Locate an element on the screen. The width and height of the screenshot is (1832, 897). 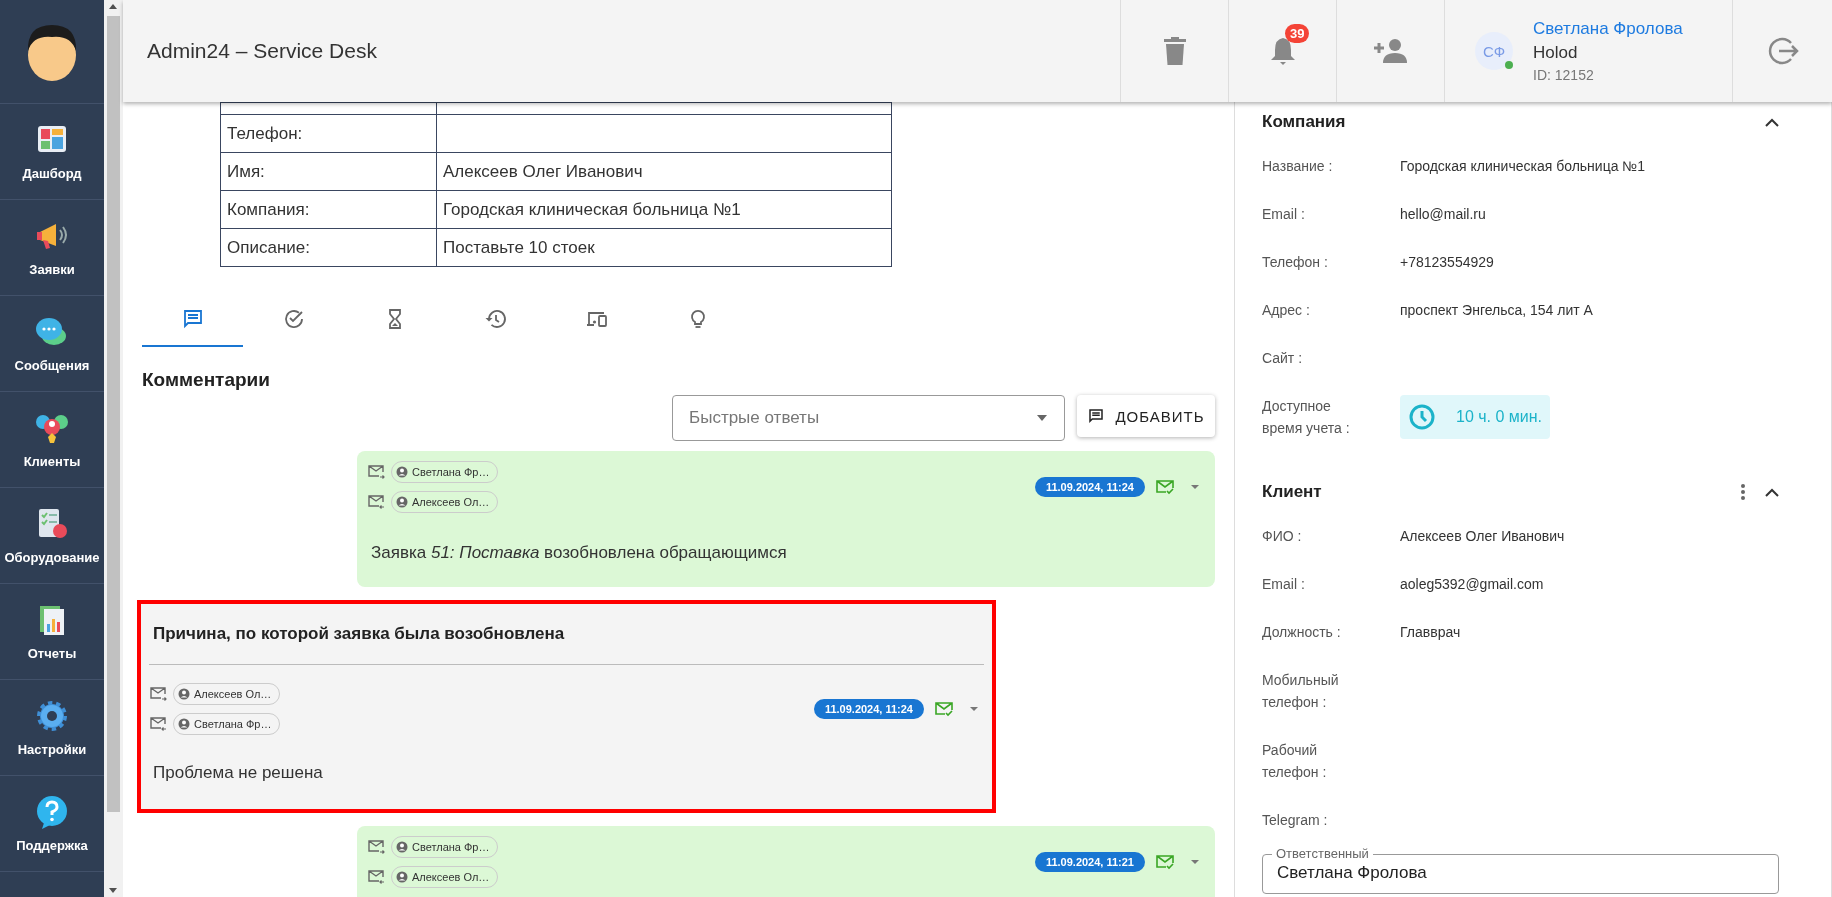
reason-title: Причина, по которой заявка была возобновлена is located at coordinates (566, 642).